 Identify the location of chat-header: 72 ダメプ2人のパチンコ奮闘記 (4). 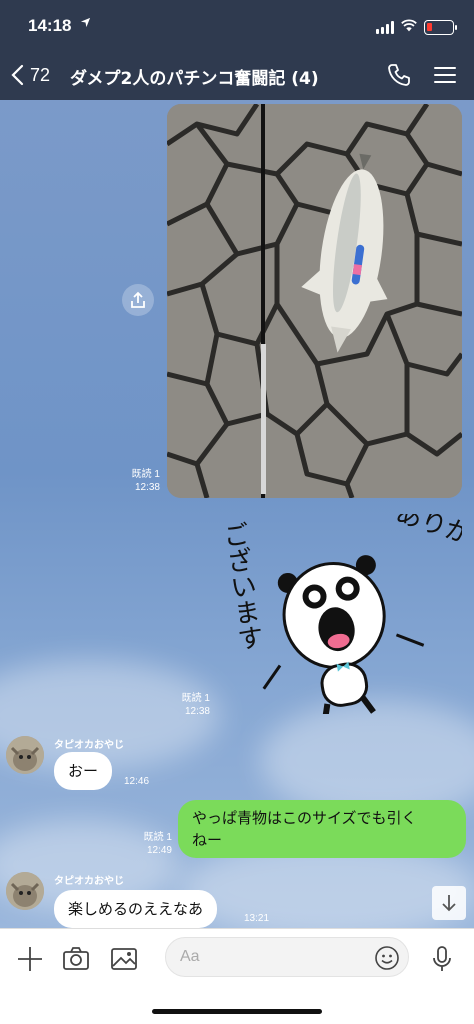
(237, 75).